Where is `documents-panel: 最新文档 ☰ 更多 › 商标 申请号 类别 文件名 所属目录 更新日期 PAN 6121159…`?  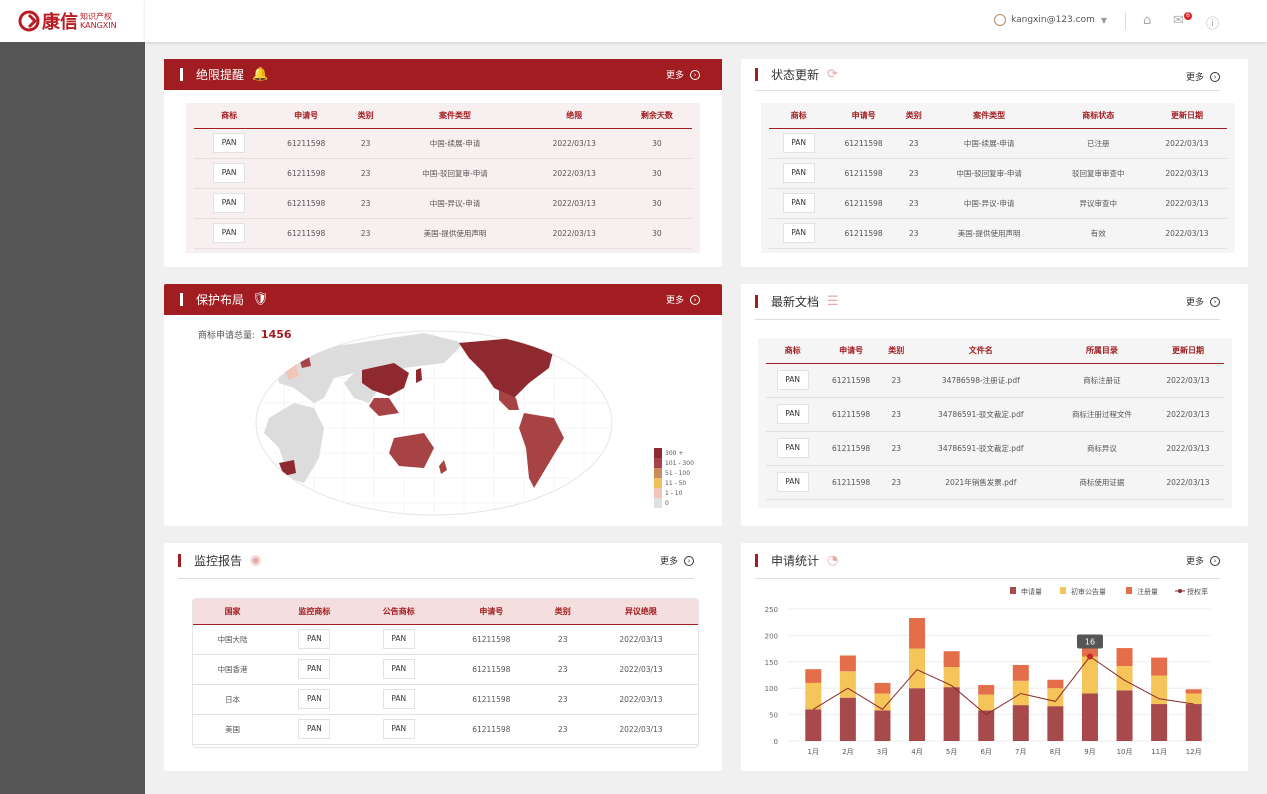
documents-panel: 最新文档 ☰ 更多 › 商标 申请号 类别 文件名 所属目录 更新日期 PAN 6121159… is located at coordinates (994, 405).